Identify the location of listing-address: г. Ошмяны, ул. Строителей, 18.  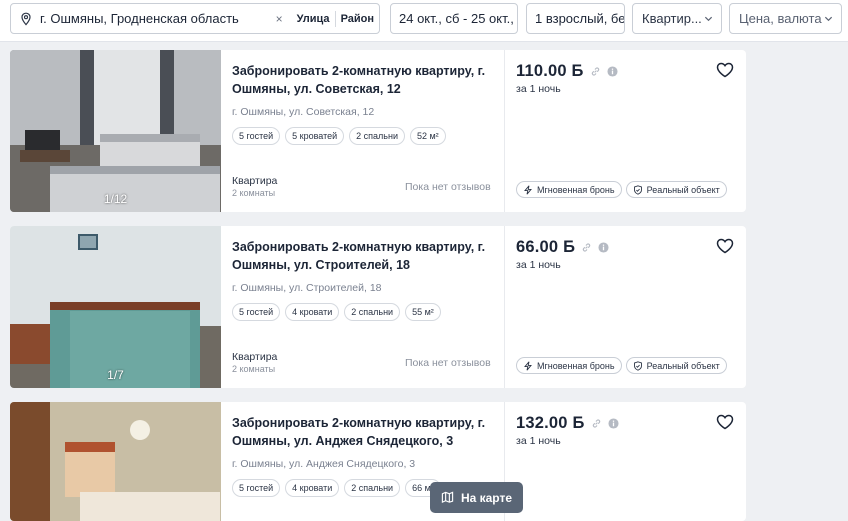
(307, 288).